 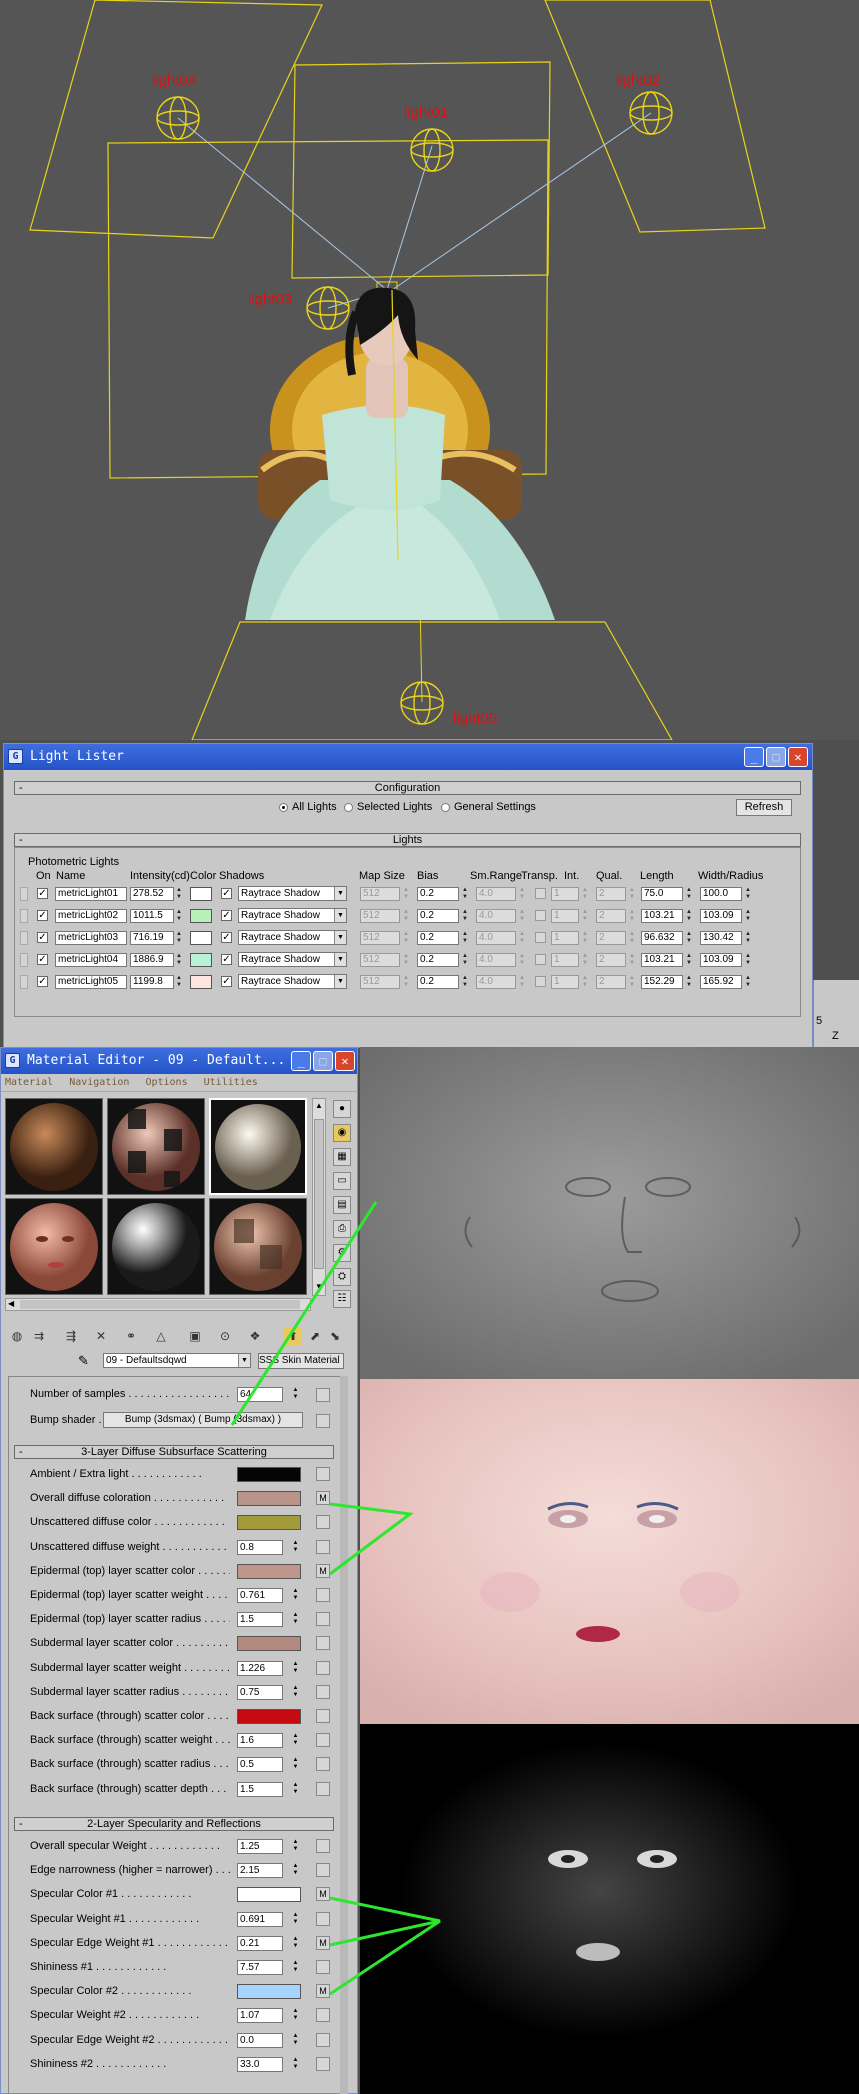 What do you see at coordinates (91, 894) in the screenshot?
I see `light-name-field: metricLight01` at bounding box center [91, 894].